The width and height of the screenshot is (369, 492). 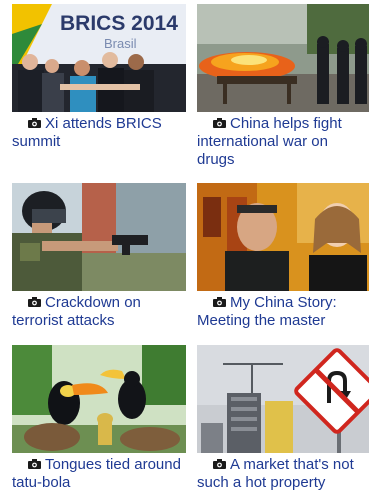 I want to click on story-thumbnail-tatu-bola, so click(x=99, y=399).